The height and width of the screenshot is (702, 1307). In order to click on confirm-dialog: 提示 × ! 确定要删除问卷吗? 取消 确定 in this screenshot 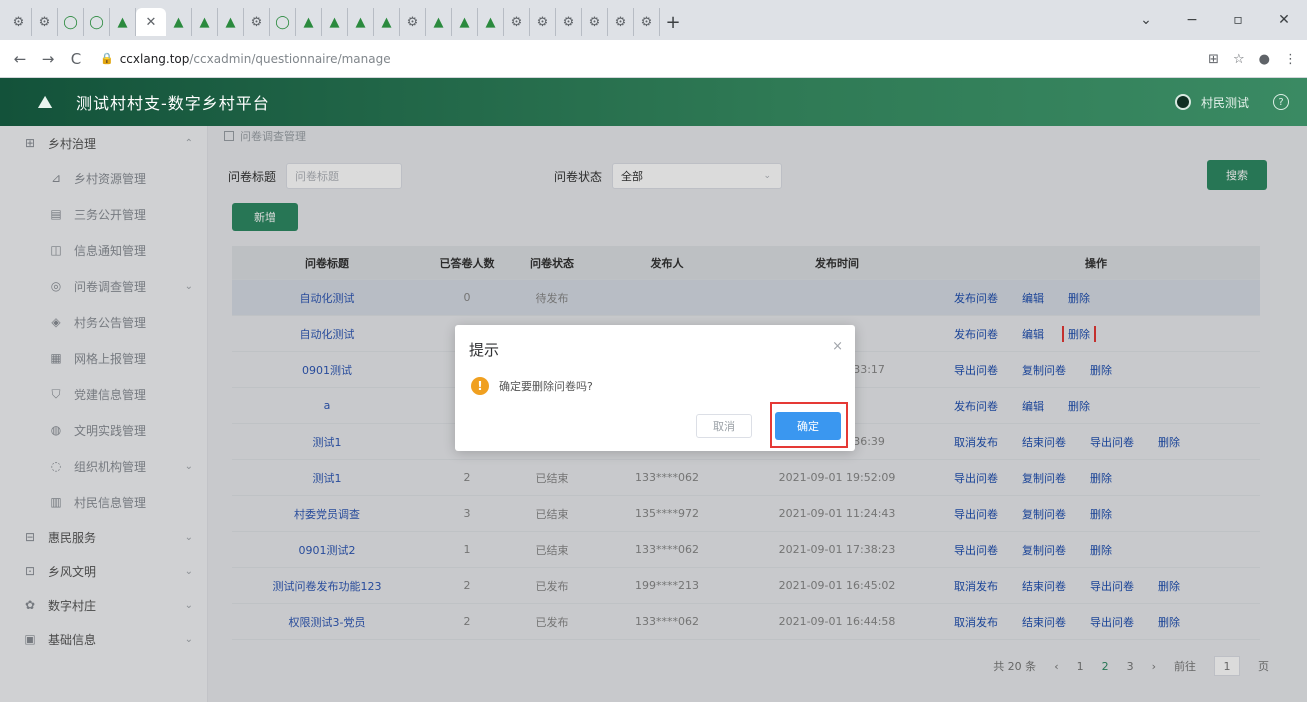, I will do `click(655, 388)`.